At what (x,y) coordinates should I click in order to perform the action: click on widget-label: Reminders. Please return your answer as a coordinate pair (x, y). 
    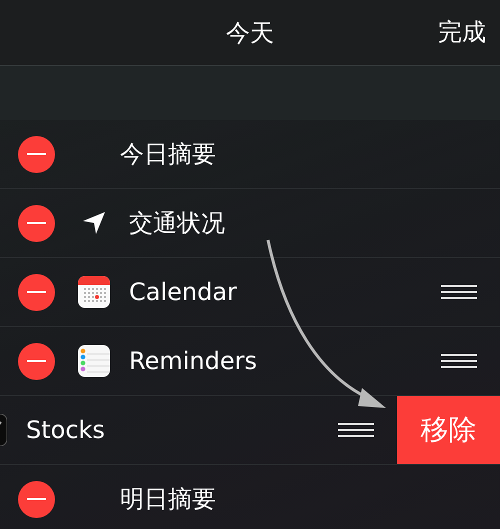
    Looking at the image, I should click on (193, 361).